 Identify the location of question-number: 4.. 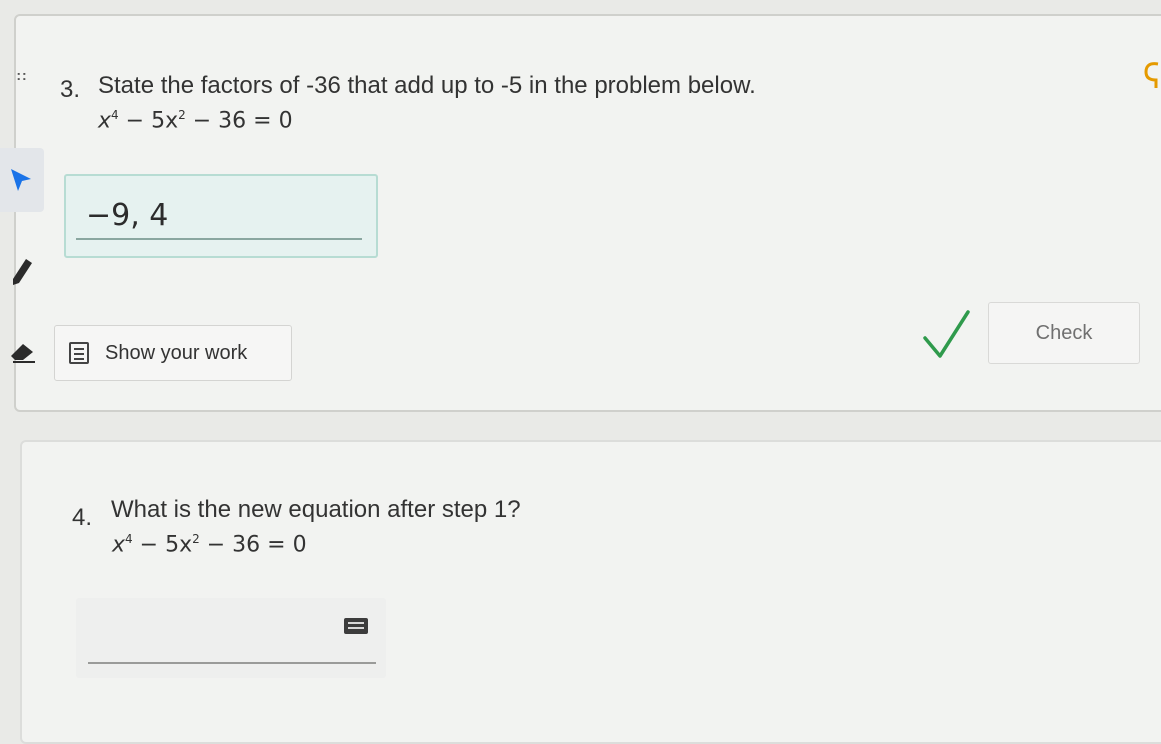
(82, 517).